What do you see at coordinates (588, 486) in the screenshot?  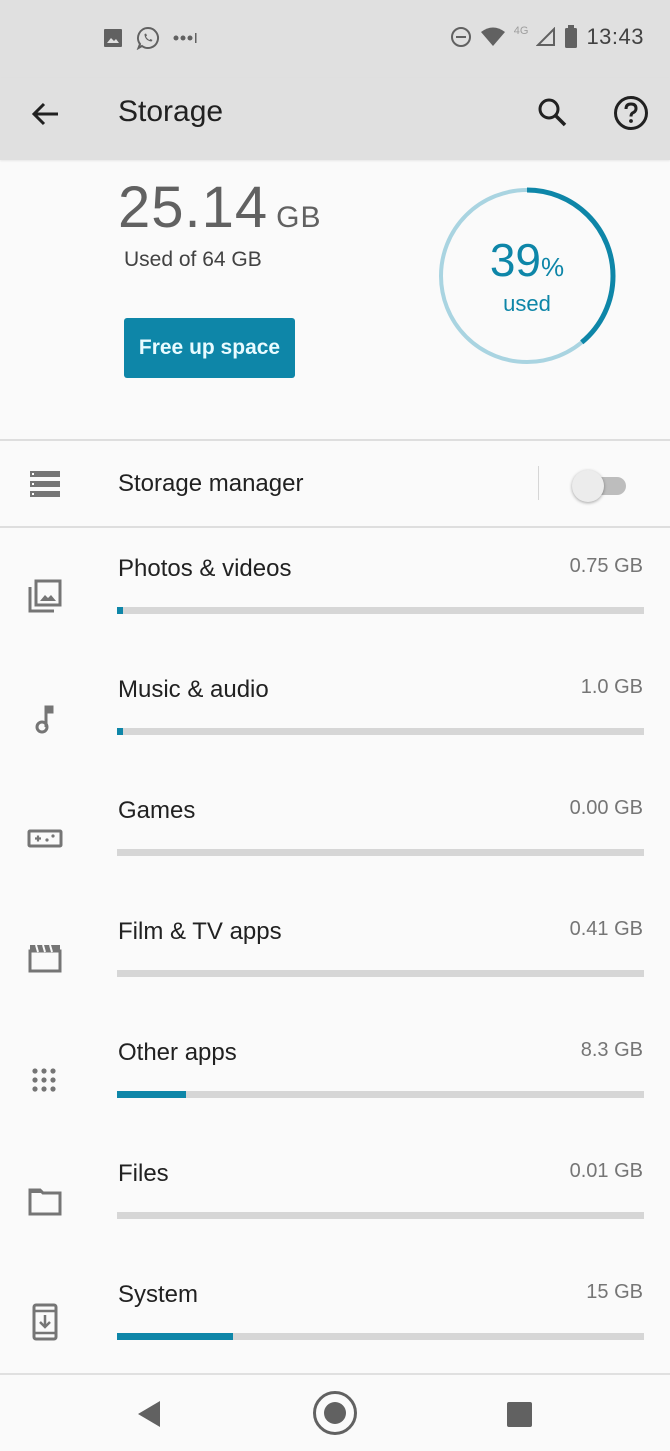 I see `toggle-thumb` at bounding box center [588, 486].